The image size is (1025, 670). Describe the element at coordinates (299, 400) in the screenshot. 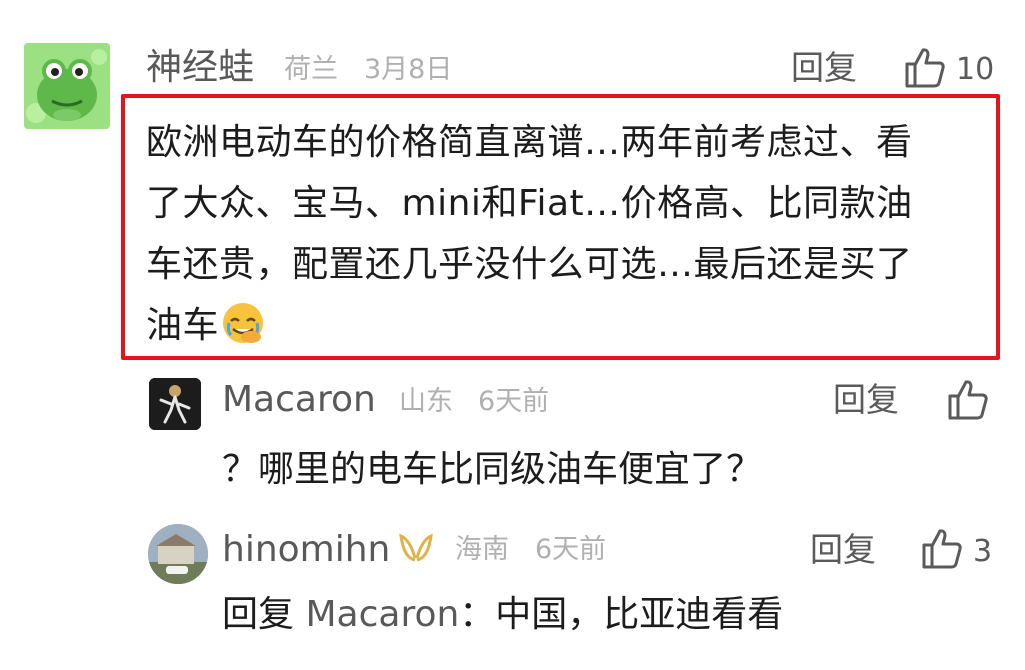

I see `reply-author-name: Macaron` at that location.